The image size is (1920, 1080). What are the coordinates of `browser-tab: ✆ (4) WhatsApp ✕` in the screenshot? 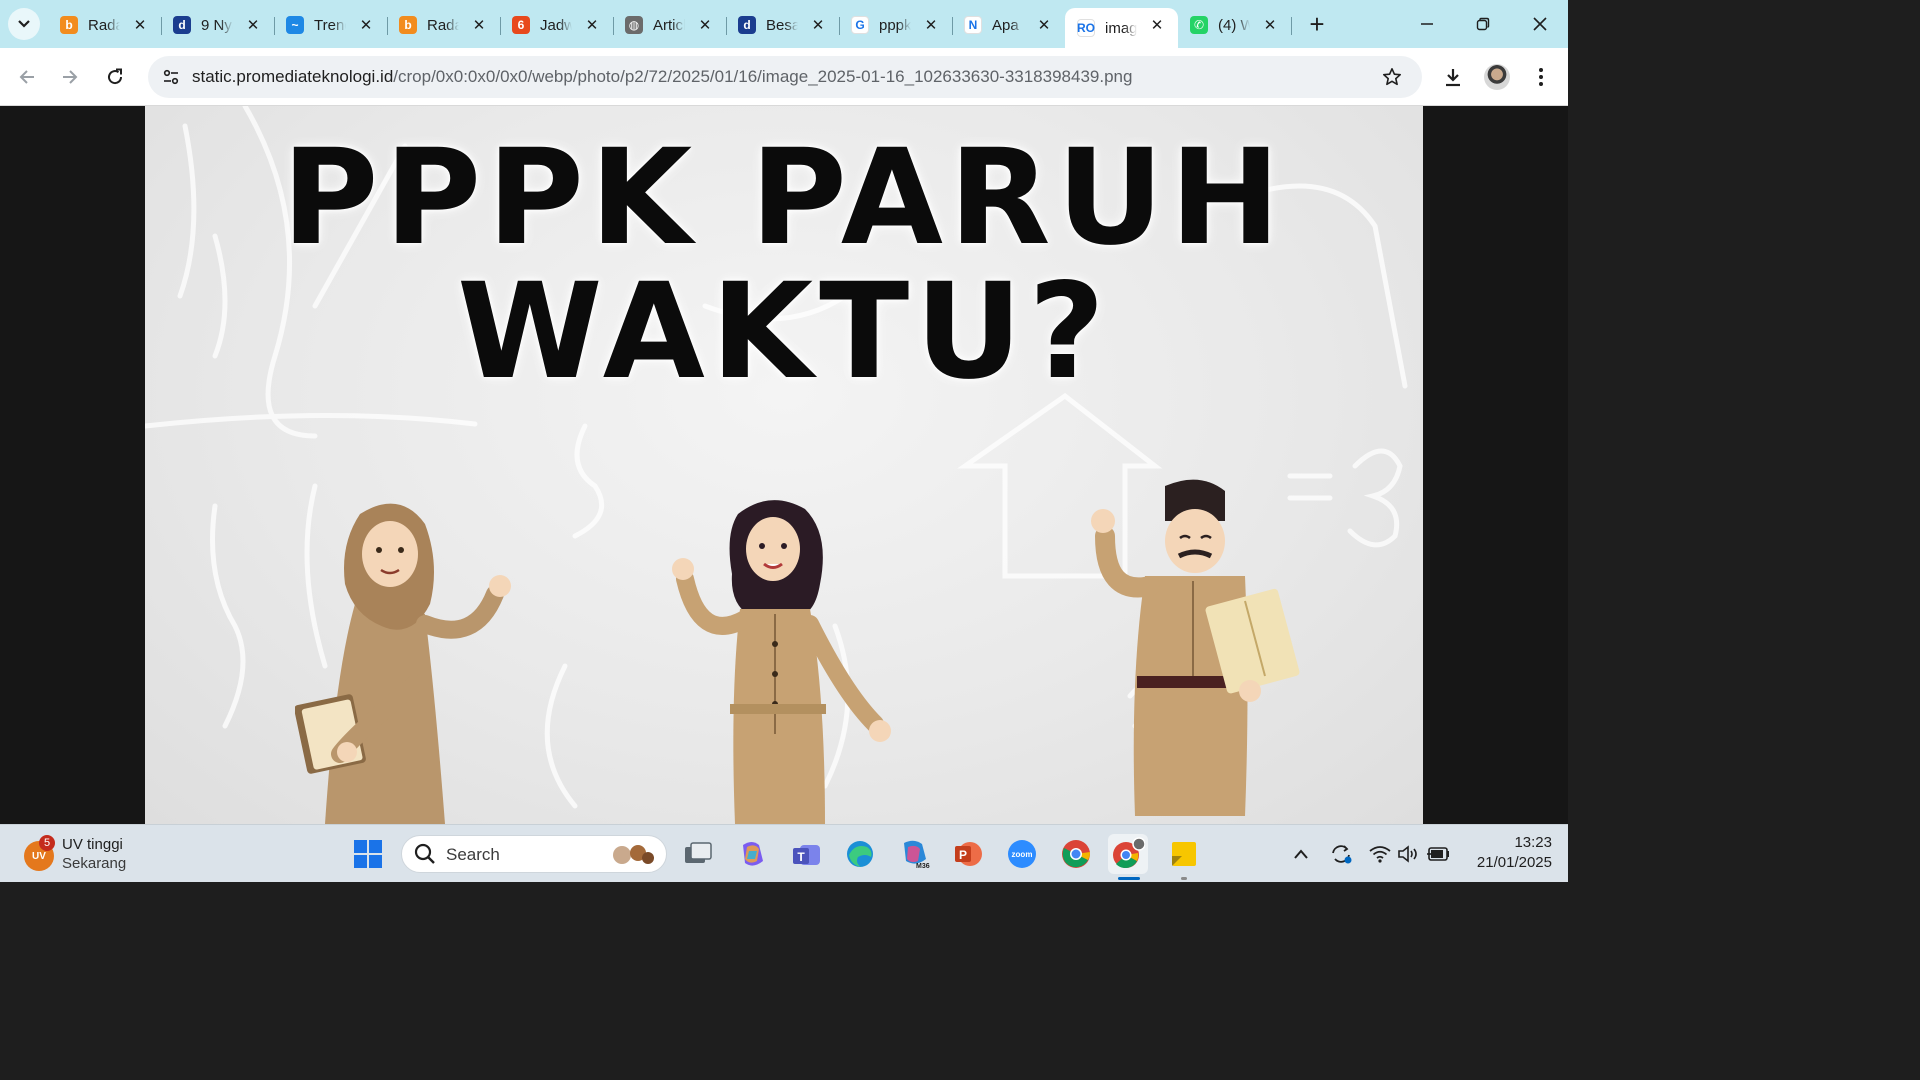 It's located at (1235, 25).